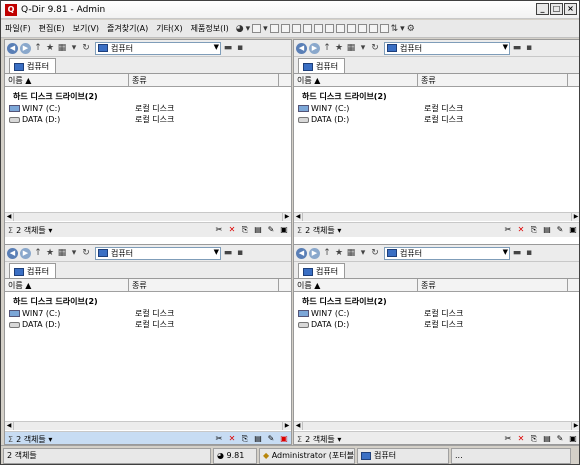 Image resolution: width=580 pixels, height=465 pixels. I want to click on globe-icon: ◕, so click(240, 29).